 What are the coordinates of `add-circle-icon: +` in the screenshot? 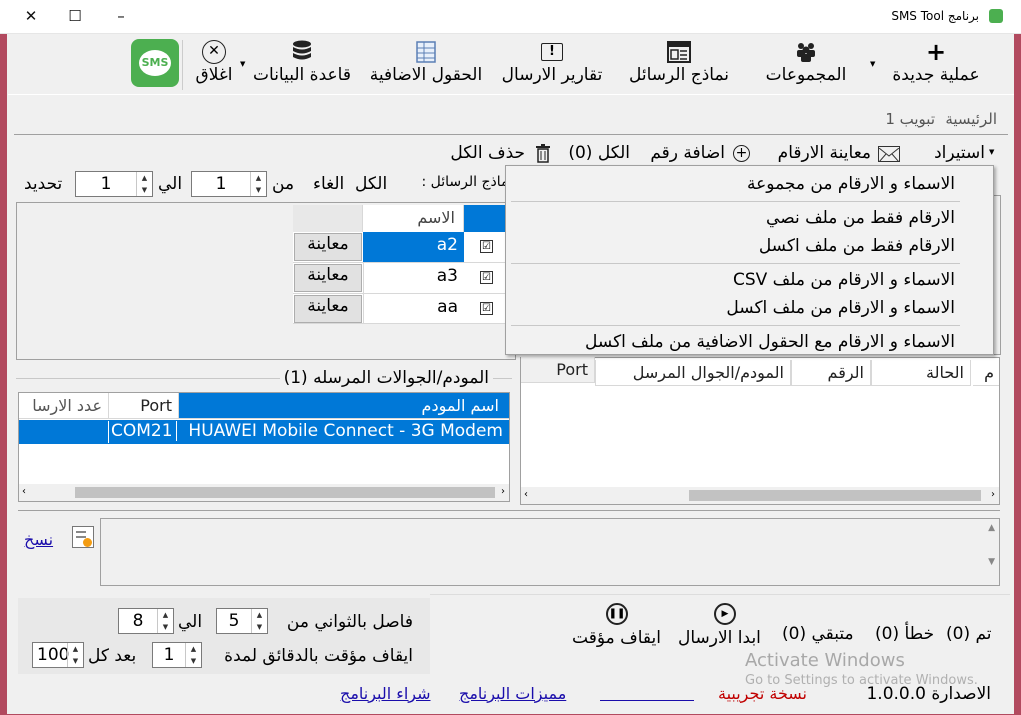 It's located at (741, 153).